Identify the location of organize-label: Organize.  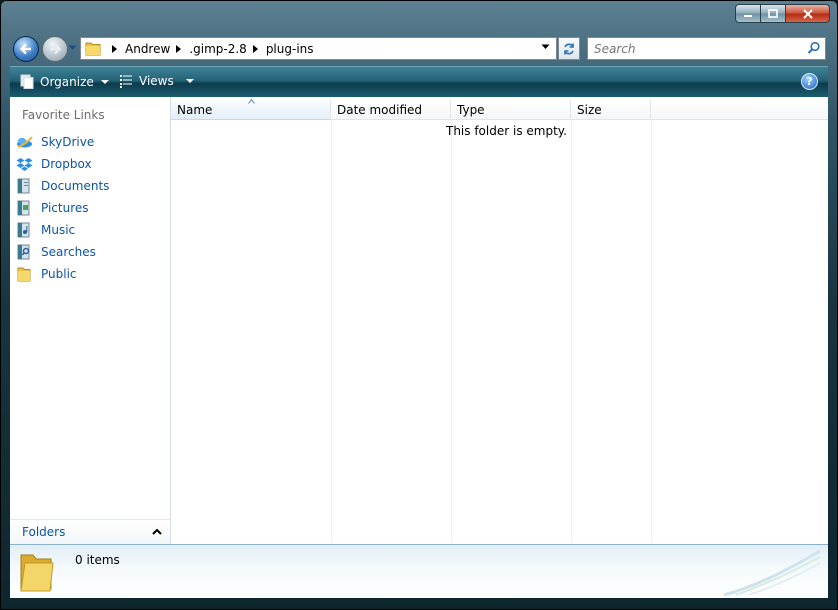
(67, 81).